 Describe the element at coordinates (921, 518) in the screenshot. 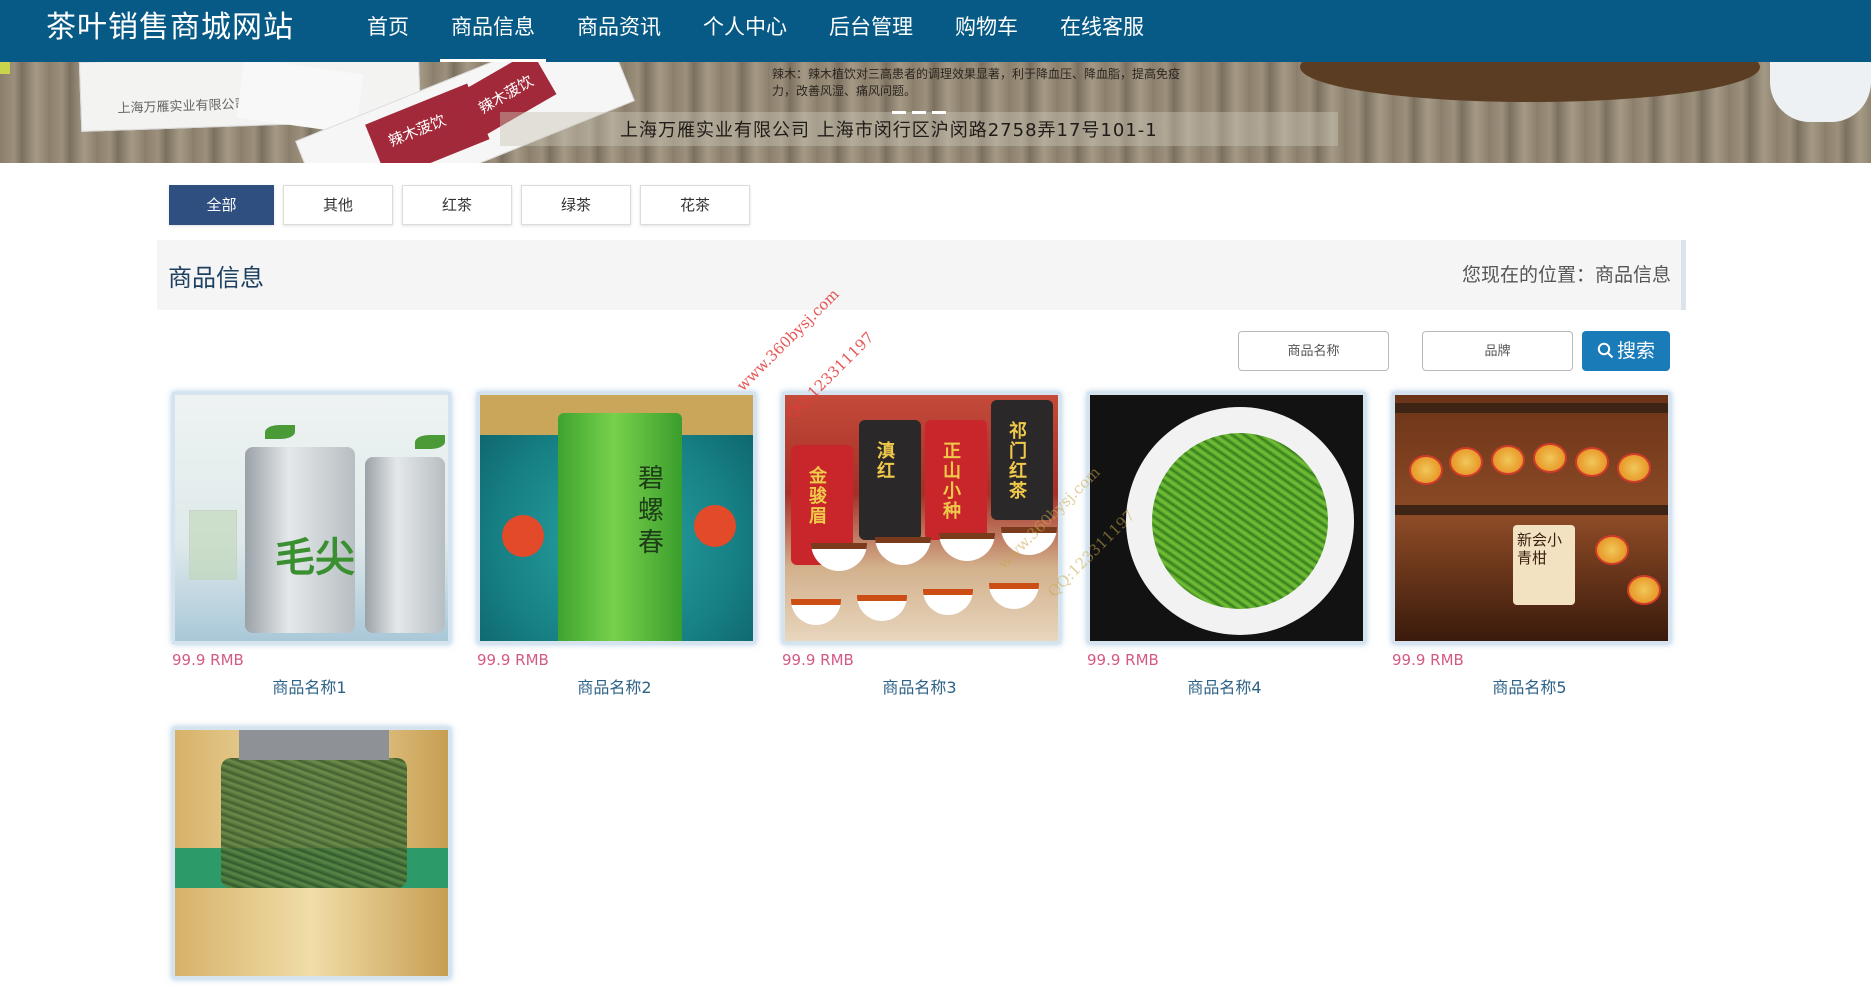

I see `product-image: 金骏眉 滇红 正山小种 祁门红茶` at that location.